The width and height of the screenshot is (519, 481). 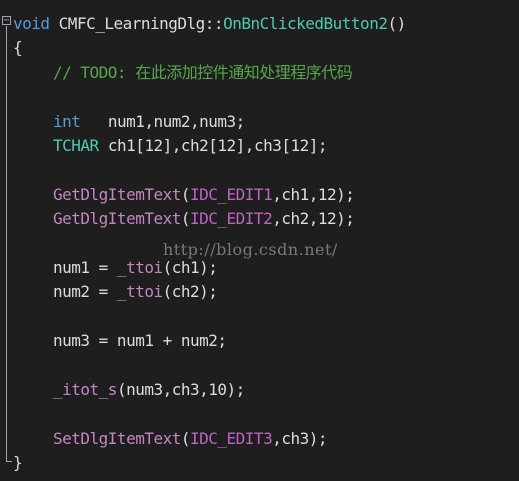 What do you see at coordinates (140, 341) in the screenshot?
I see `sum-statement: num3 = num1 + num2;` at bounding box center [140, 341].